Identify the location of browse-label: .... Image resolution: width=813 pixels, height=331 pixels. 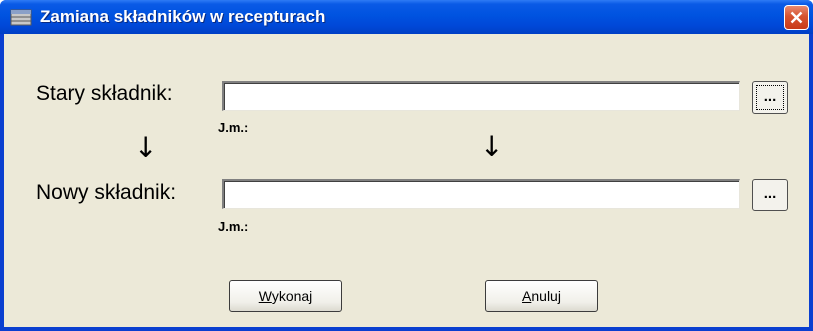
(770, 193).